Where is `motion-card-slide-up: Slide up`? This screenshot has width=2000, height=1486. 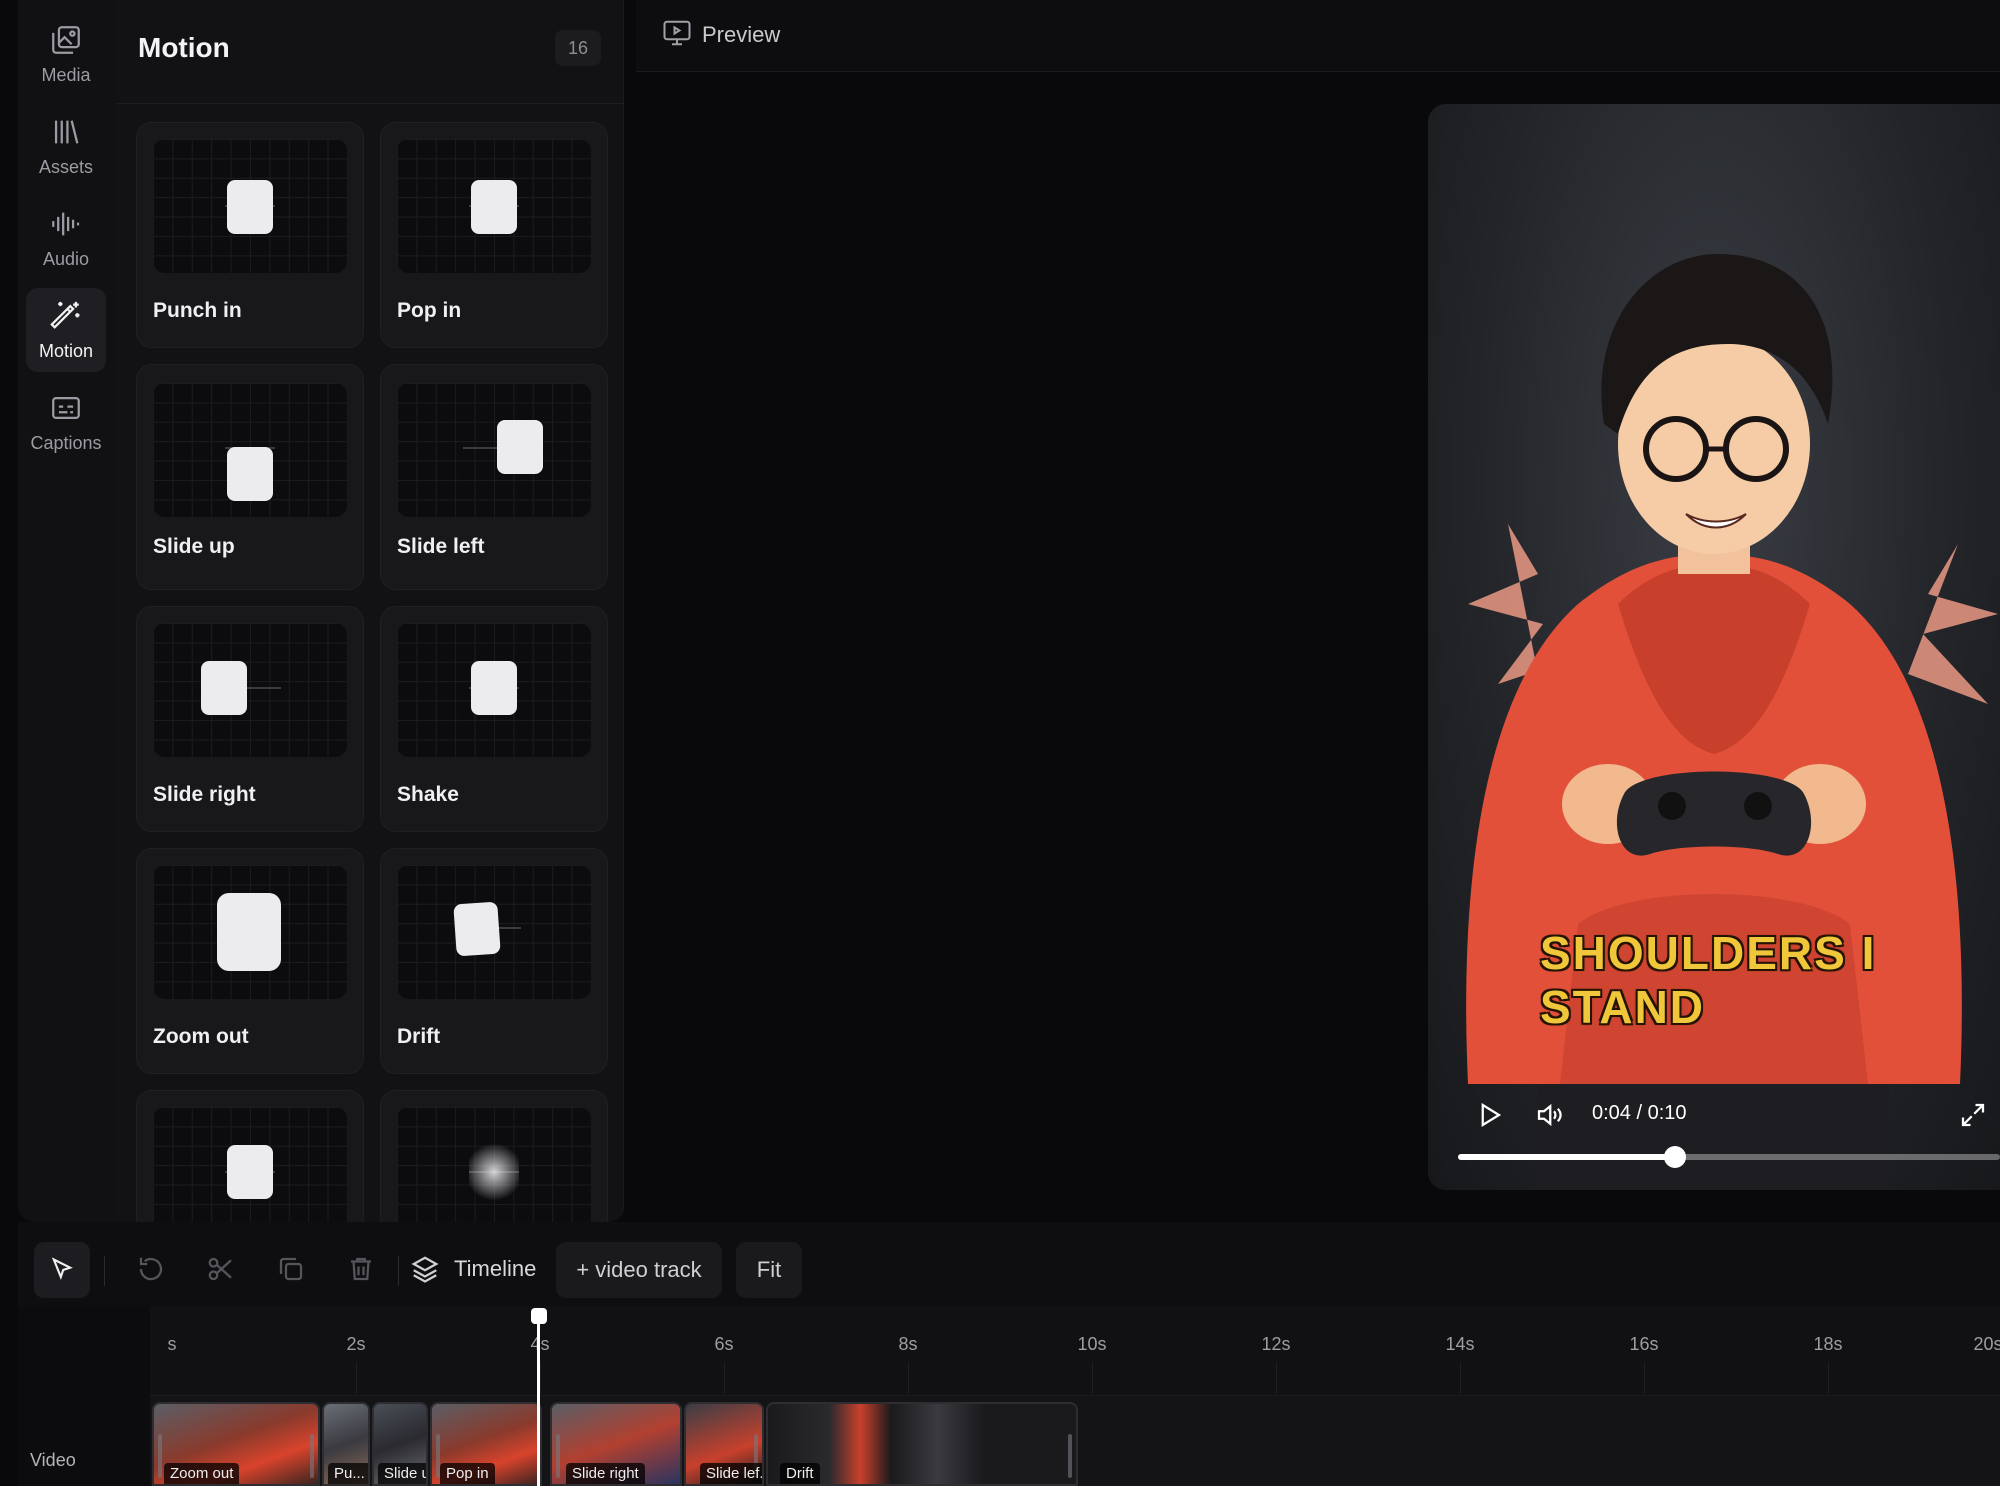
motion-card-slide-up: Slide up is located at coordinates (250, 477).